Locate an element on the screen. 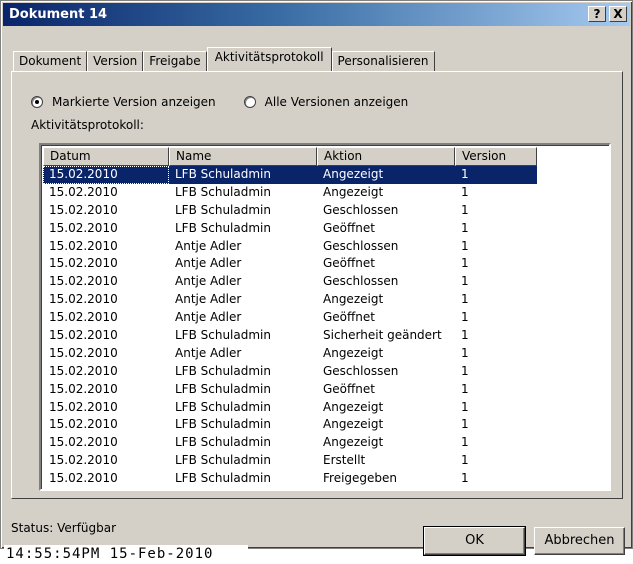 This screenshot has width=633, height=564. window-title: Dokument 14 is located at coordinates (58, 14).